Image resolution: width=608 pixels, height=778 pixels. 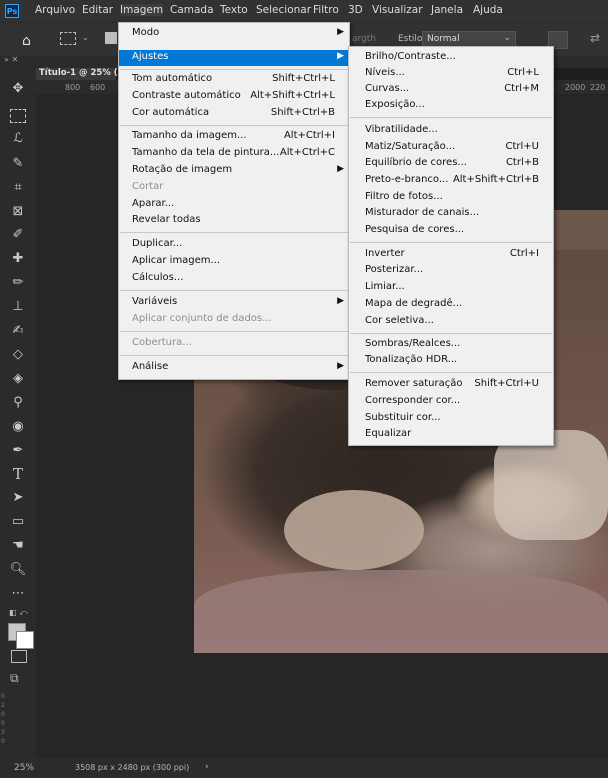 I want to click on menu-visualizar: Visualizar, so click(x=397, y=10).